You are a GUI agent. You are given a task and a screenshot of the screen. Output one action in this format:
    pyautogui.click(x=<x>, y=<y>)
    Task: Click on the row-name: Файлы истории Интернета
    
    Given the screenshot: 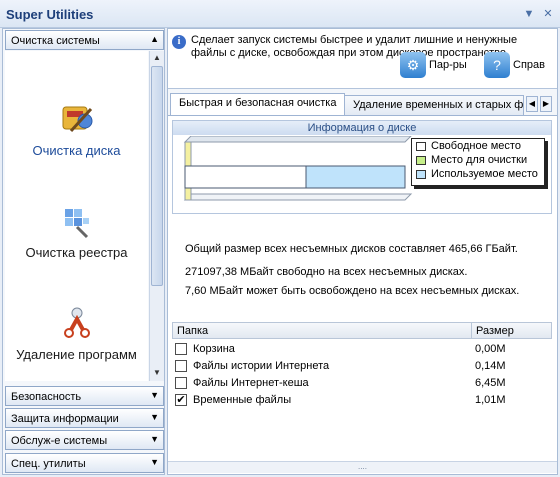 What is the action you would take?
    pyautogui.click(x=261, y=366)
    